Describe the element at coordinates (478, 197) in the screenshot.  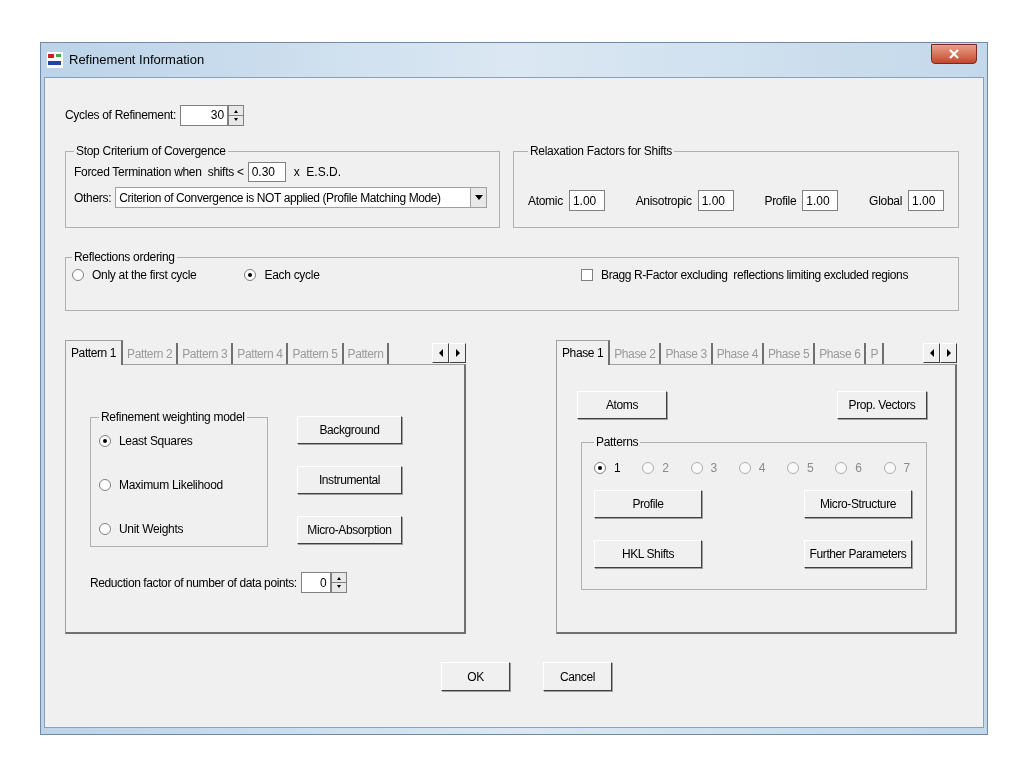
I see `dropdown-arrow-icon` at that location.